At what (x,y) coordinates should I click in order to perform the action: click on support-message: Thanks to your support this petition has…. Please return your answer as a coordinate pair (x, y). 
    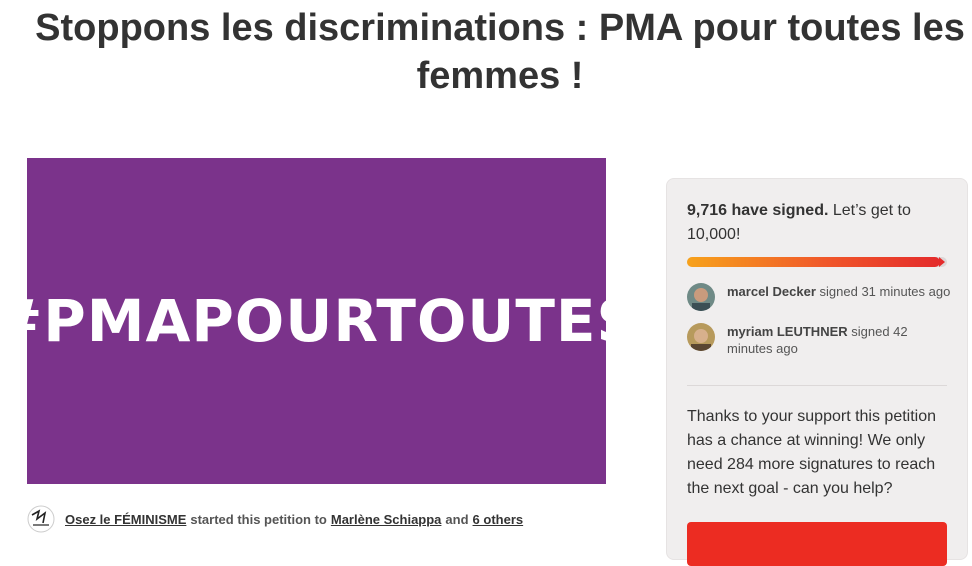
    Looking at the image, I should click on (812, 452).